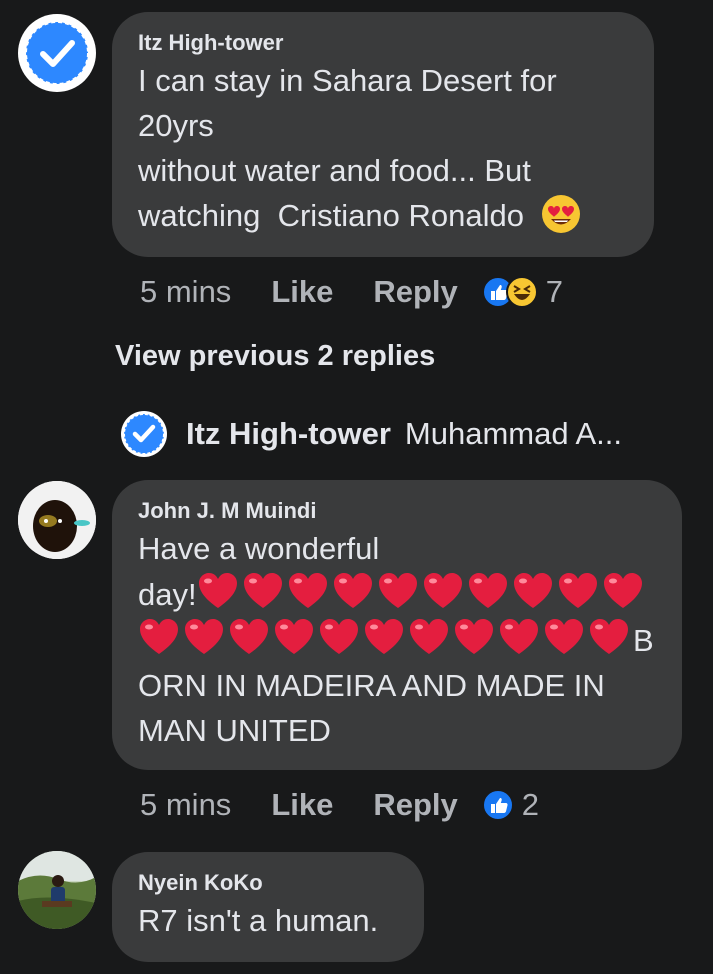  I want to click on comment-author: Nyein KoKo, so click(268, 883).